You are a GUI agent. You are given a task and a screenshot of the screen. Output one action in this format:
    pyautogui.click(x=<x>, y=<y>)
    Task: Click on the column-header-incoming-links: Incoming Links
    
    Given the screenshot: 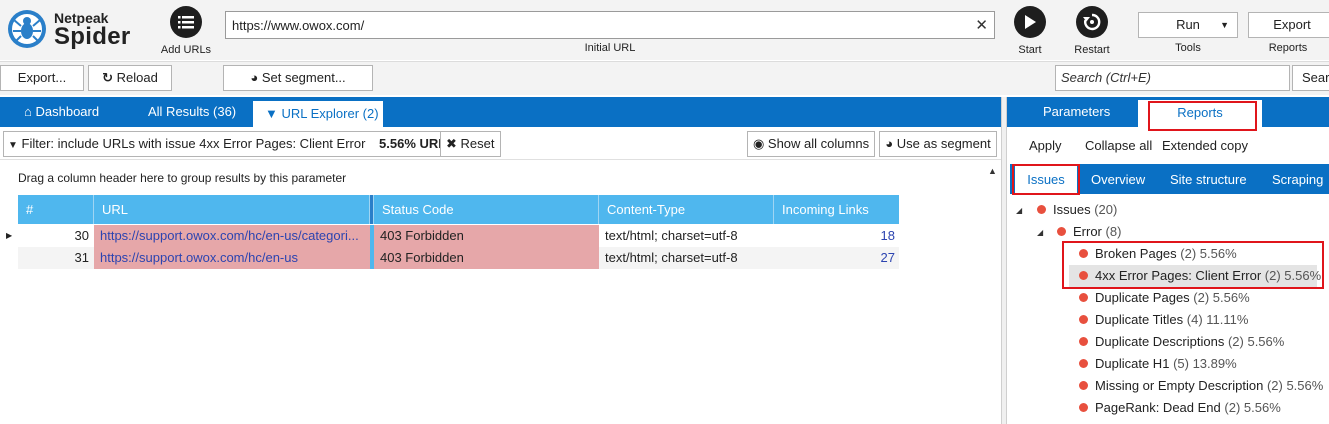 What is the action you would take?
    pyautogui.click(x=836, y=209)
    